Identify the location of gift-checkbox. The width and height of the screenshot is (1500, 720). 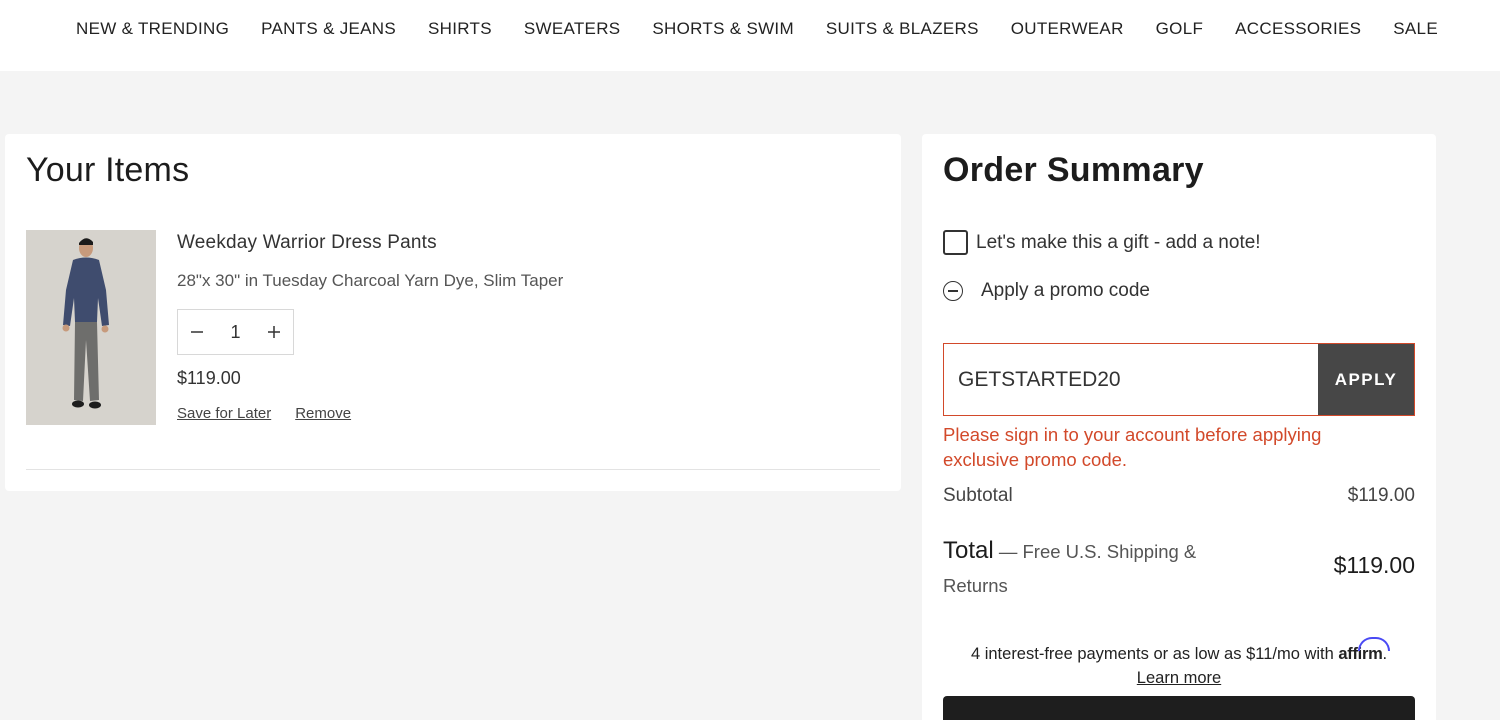
(955, 242).